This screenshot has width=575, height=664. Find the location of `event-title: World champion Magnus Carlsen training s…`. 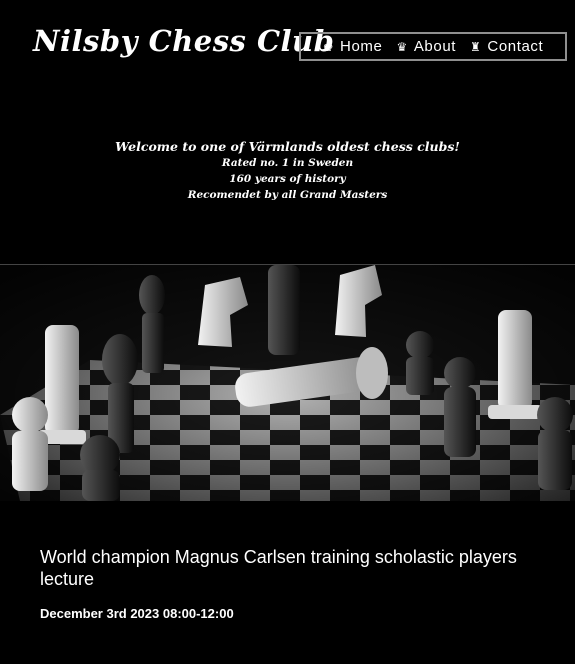

event-title: World champion Magnus Carlsen training s… is located at coordinates (278, 568).